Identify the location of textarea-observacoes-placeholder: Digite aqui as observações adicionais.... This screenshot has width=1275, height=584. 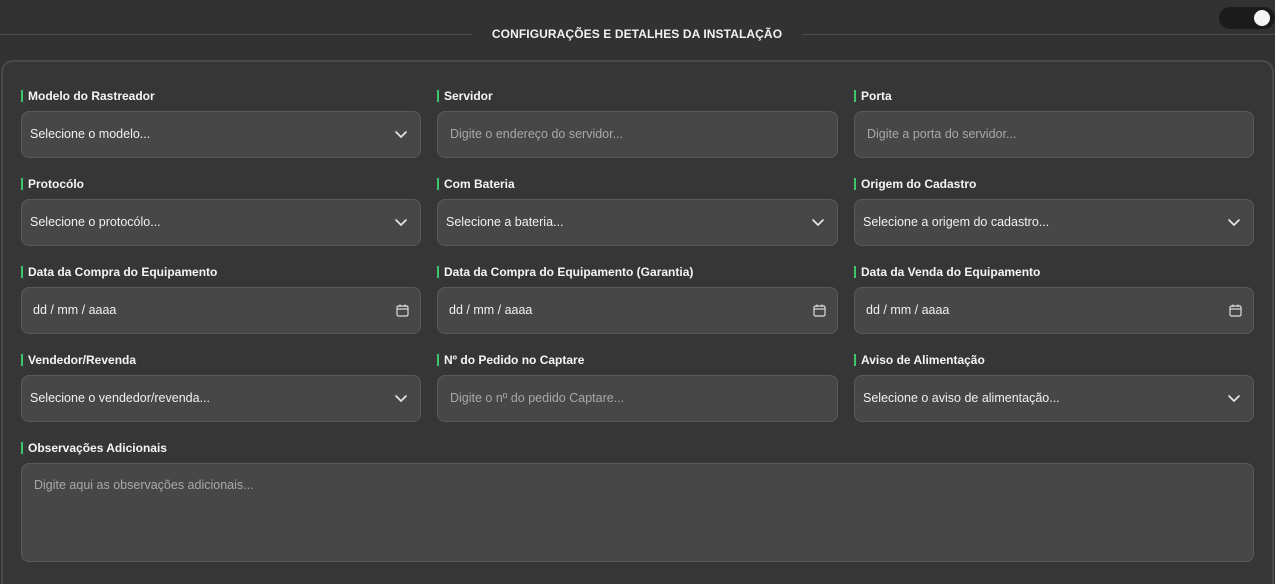
(144, 485).